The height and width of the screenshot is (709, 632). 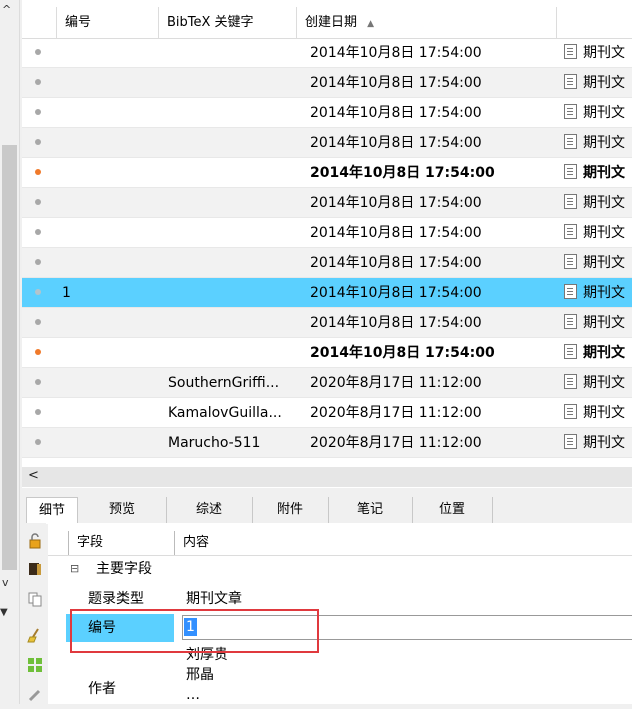 I want to click on book-icon, so click(x=35, y=569).